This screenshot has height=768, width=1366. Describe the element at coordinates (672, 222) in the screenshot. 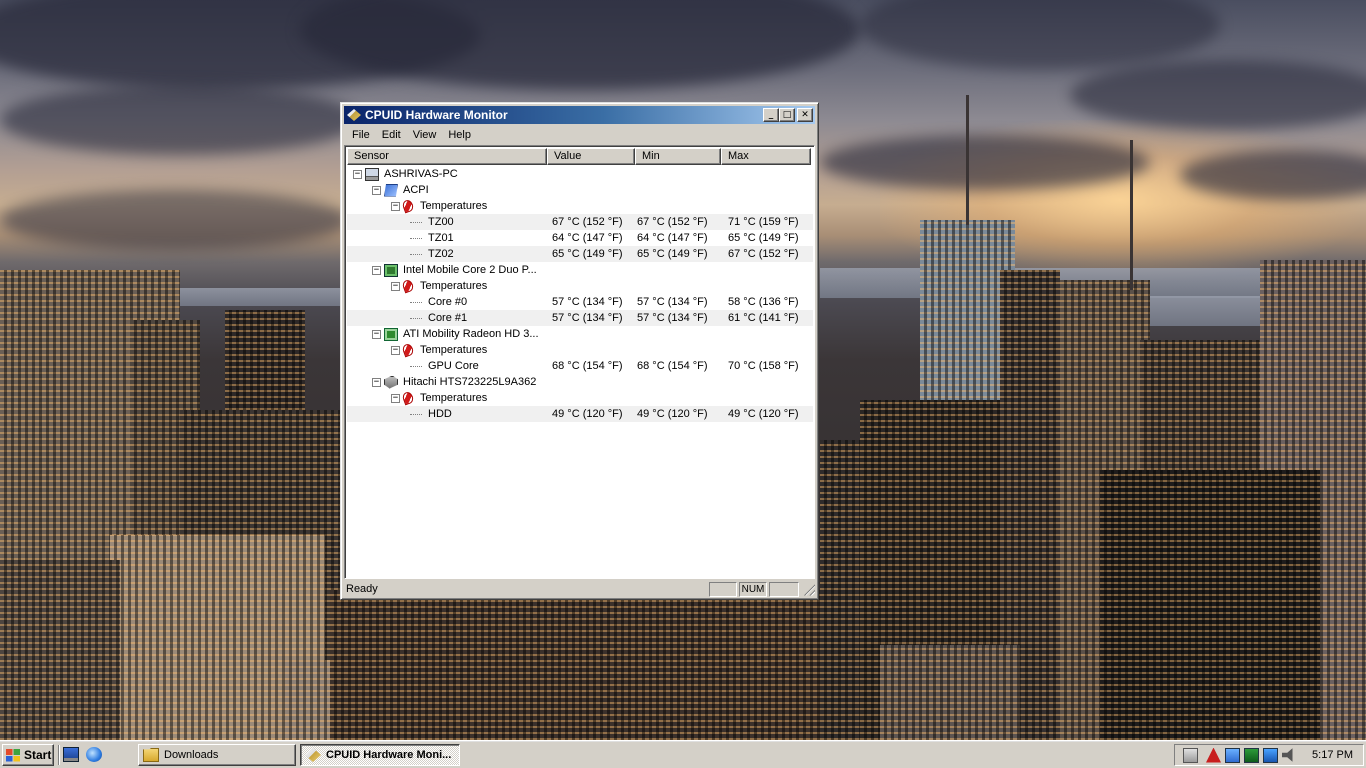

I see `sensor-min: 67 °C (152 °F)` at that location.